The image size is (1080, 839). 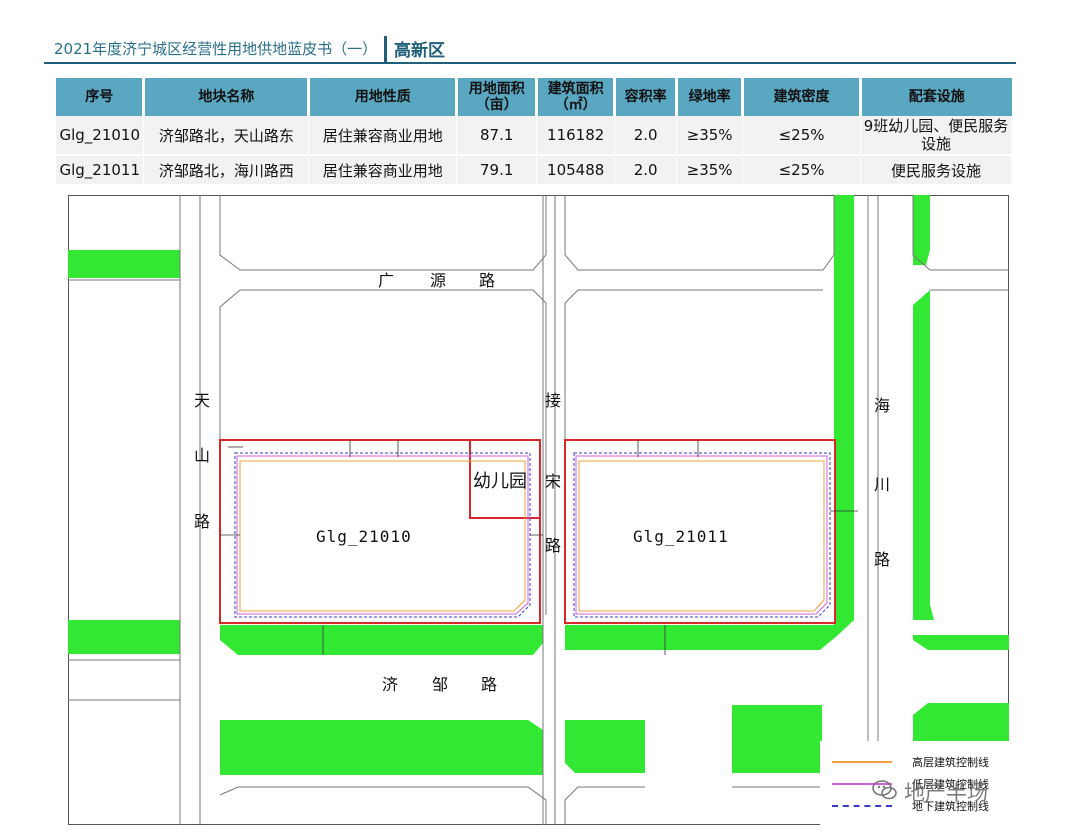 I want to click on cell-line: 设施, so click(x=936, y=144).